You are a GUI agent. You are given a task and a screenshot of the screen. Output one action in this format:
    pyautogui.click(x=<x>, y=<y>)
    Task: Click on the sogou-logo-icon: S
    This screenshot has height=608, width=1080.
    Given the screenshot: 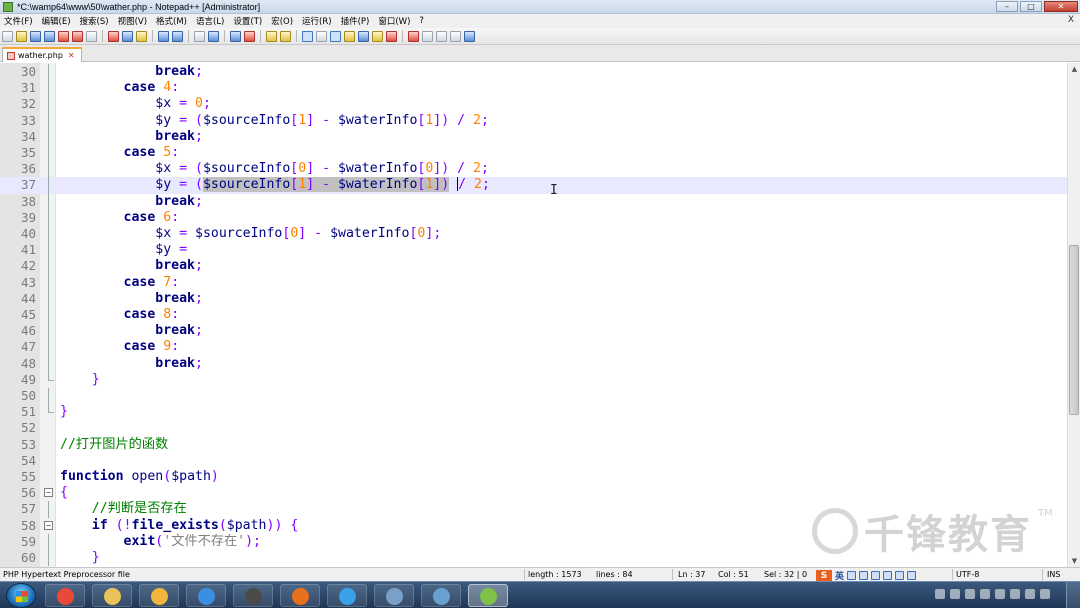 What is the action you would take?
    pyautogui.click(x=824, y=575)
    